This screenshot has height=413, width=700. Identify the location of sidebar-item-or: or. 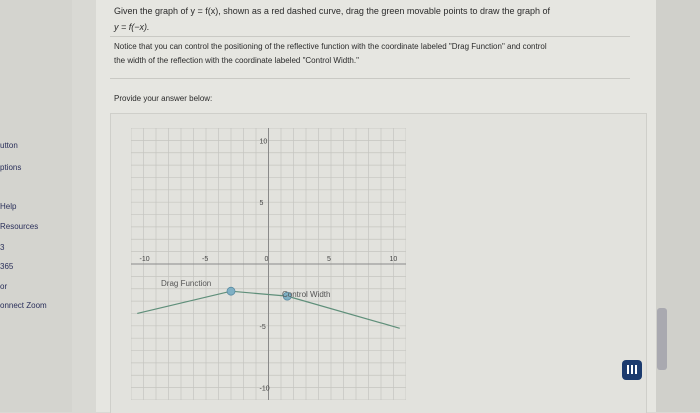
(3, 286).